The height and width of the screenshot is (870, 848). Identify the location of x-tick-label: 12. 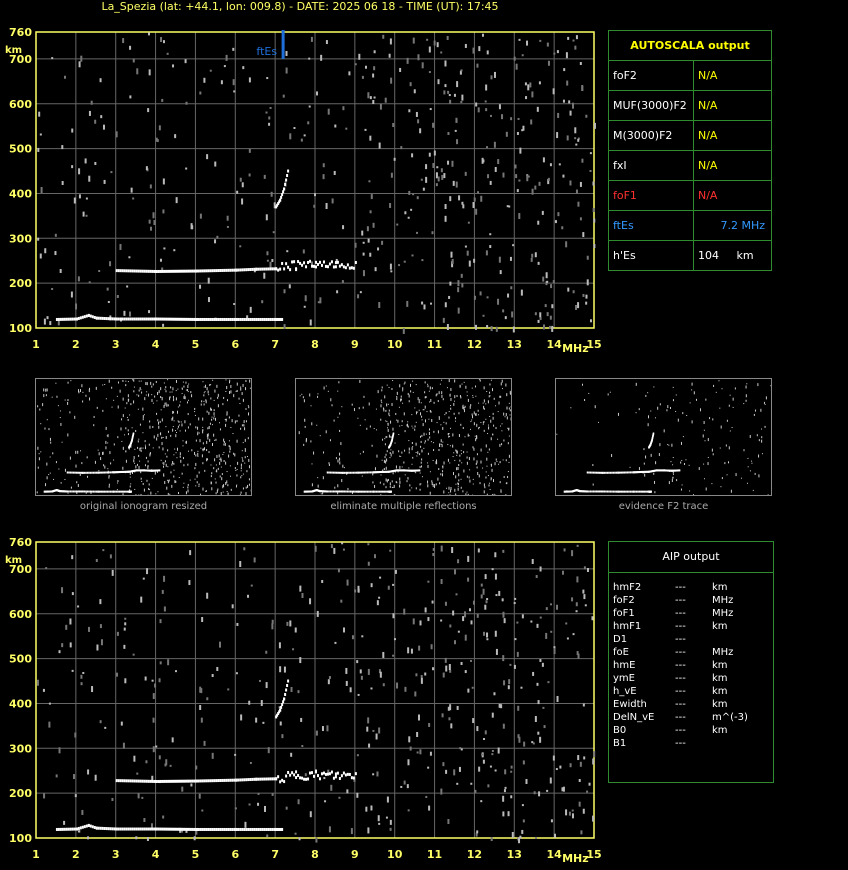
(474, 344).